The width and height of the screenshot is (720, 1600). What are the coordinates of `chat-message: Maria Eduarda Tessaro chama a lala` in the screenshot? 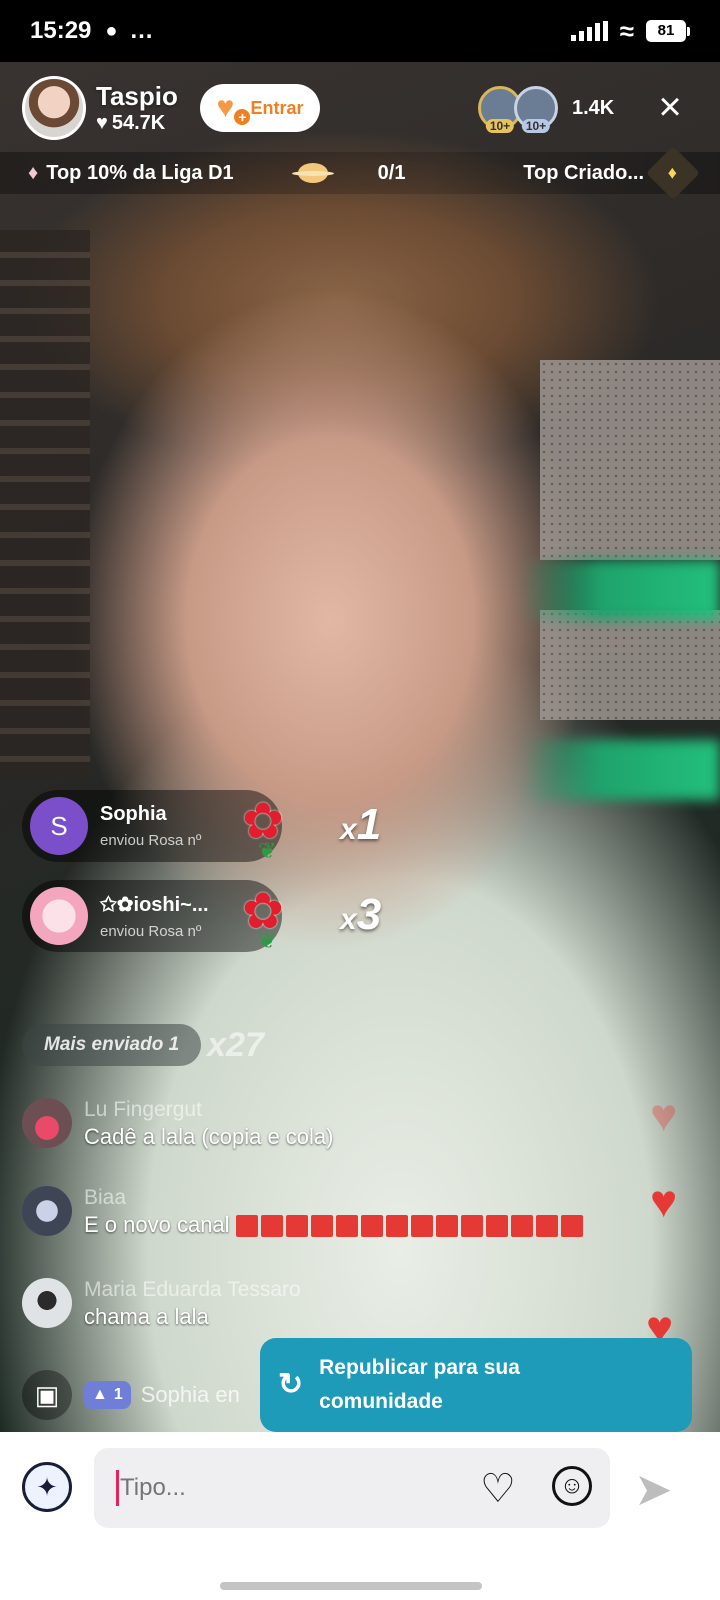 It's located at (161, 1304).